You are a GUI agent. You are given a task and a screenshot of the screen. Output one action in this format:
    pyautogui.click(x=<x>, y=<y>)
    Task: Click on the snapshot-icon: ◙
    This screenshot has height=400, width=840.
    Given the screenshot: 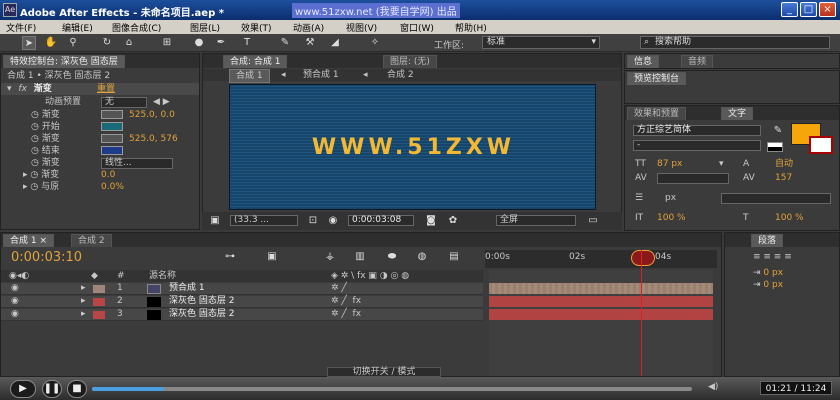 What is the action you would take?
    pyautogui.click(x=431, y=221)
    